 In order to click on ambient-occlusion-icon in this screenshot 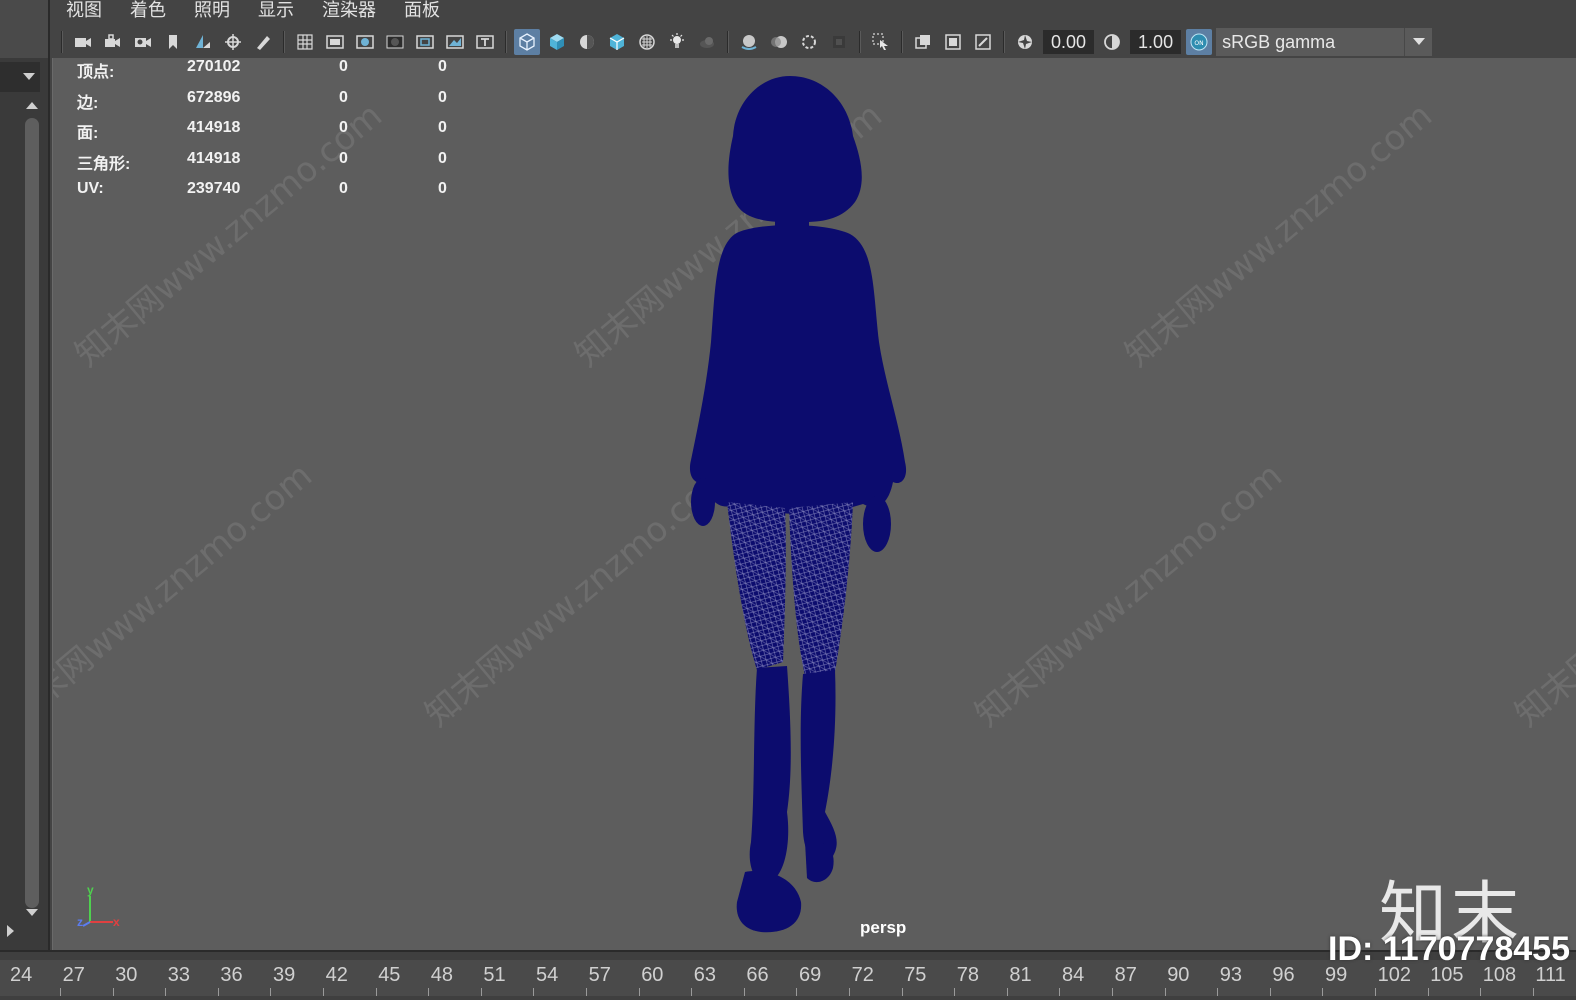, I will do `click(749, 42)`.